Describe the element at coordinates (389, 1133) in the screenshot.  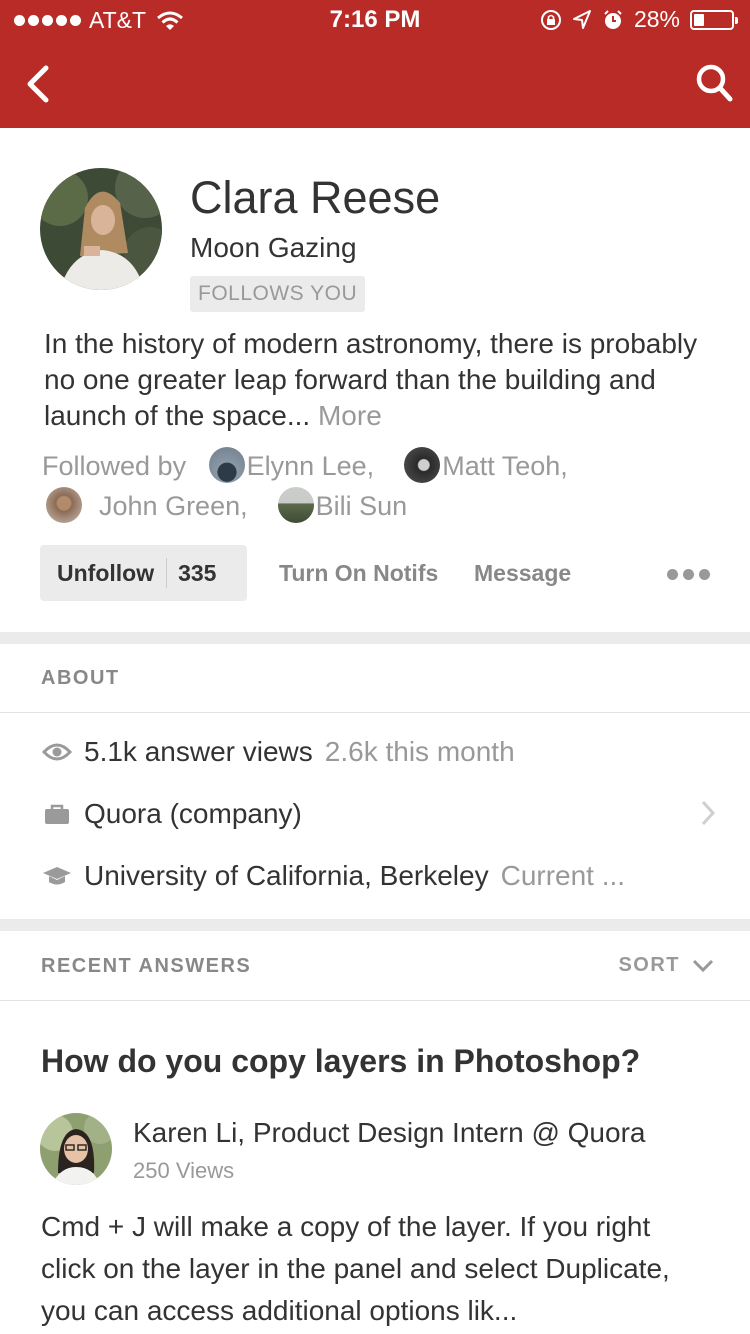
I see `answer-author: Karen Li, Product Design Intern @ Quora` at that location.